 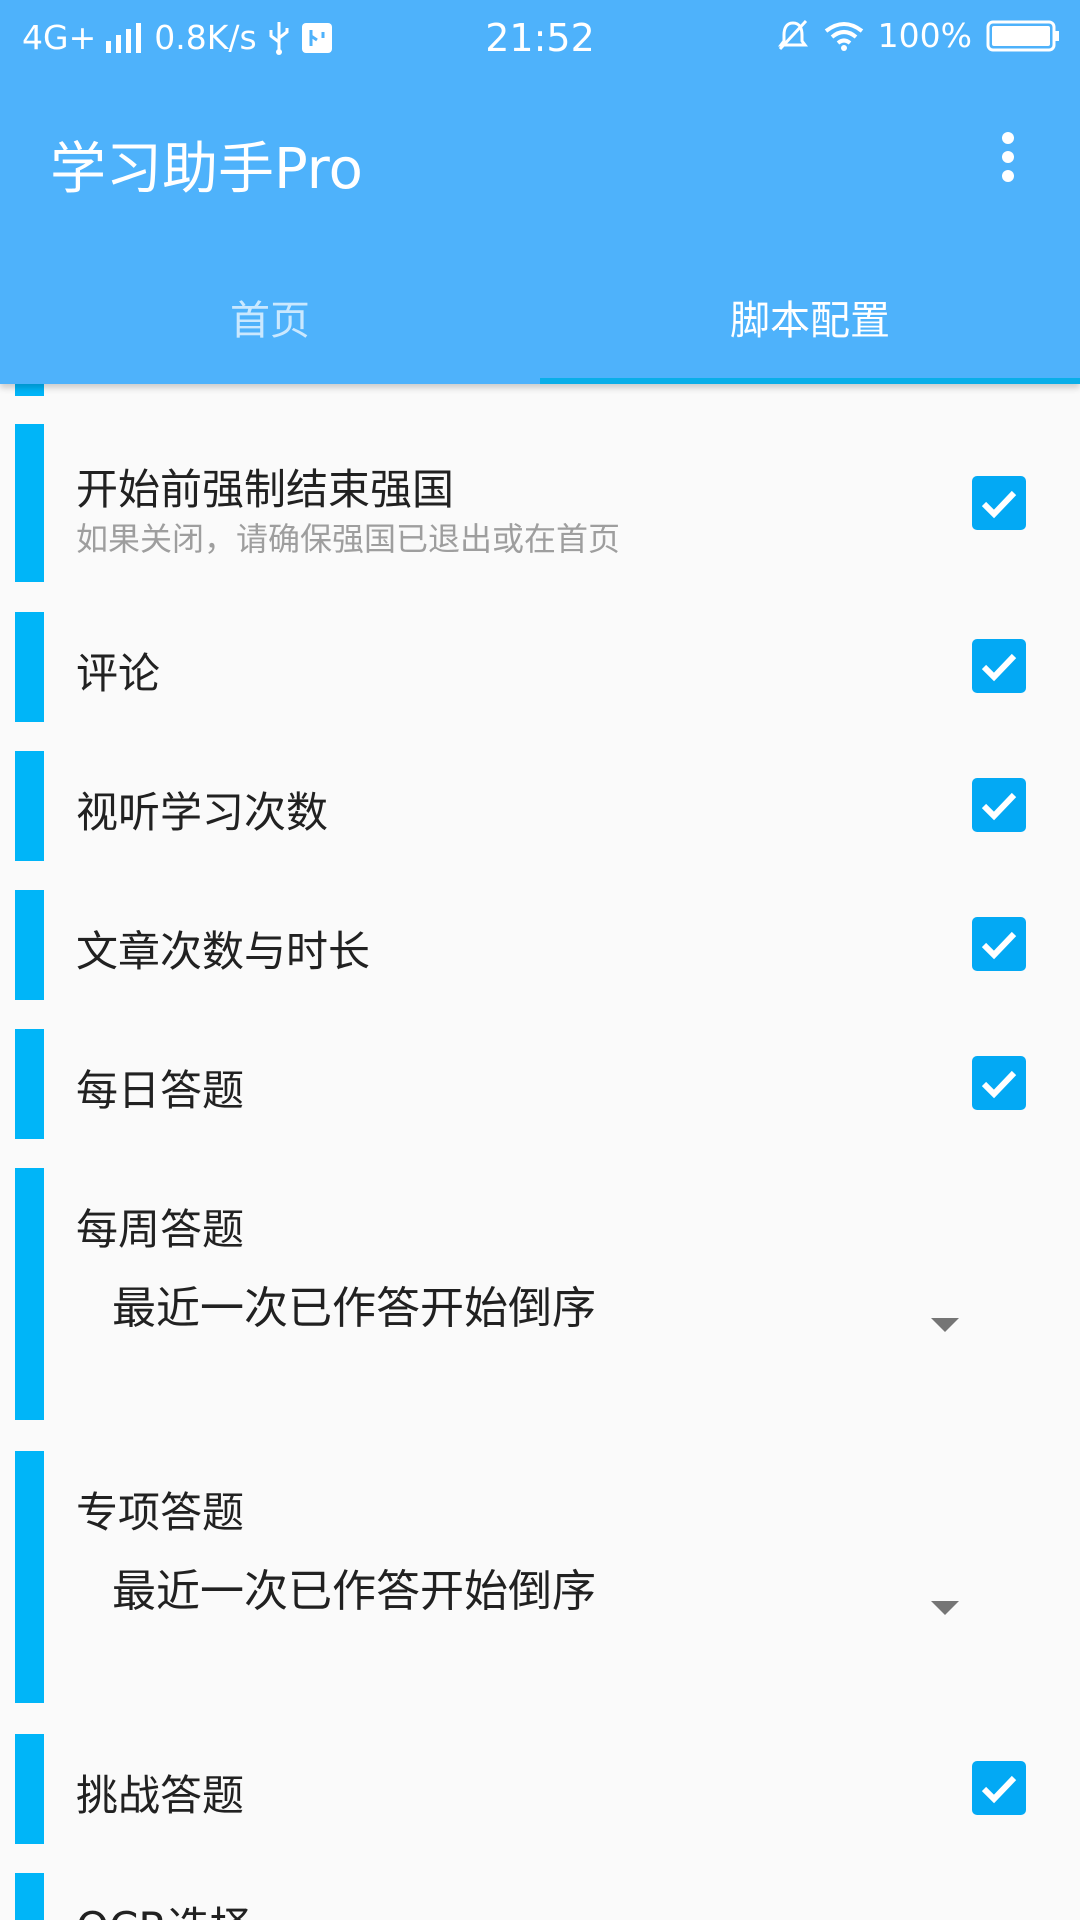 I want to click on checkbox-challenge-quiz, so click(x=999, y=1788).